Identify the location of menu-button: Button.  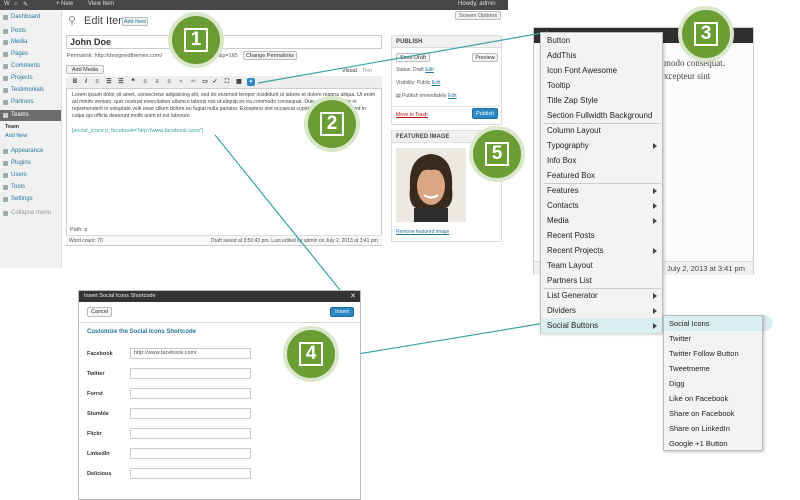
(601, 40).